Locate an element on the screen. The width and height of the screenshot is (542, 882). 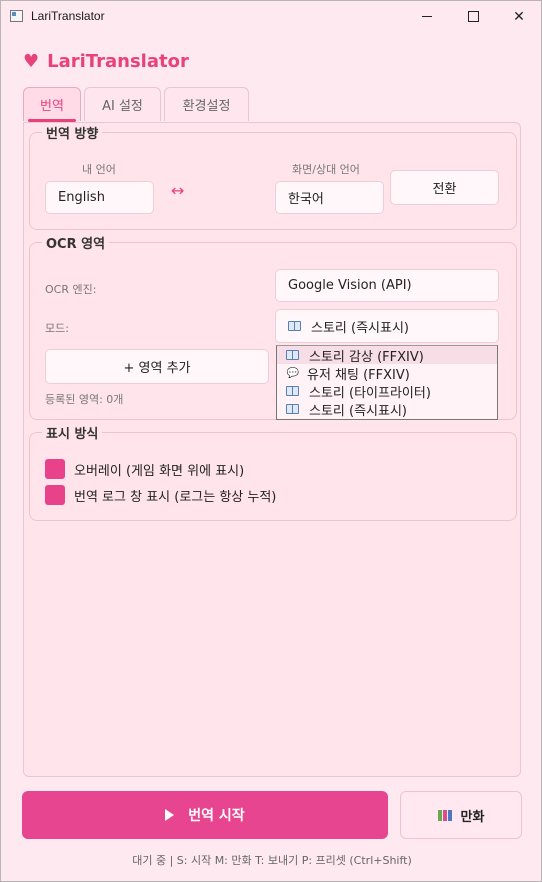
tab-translate: 번역 is located at coordinates (52, 104).